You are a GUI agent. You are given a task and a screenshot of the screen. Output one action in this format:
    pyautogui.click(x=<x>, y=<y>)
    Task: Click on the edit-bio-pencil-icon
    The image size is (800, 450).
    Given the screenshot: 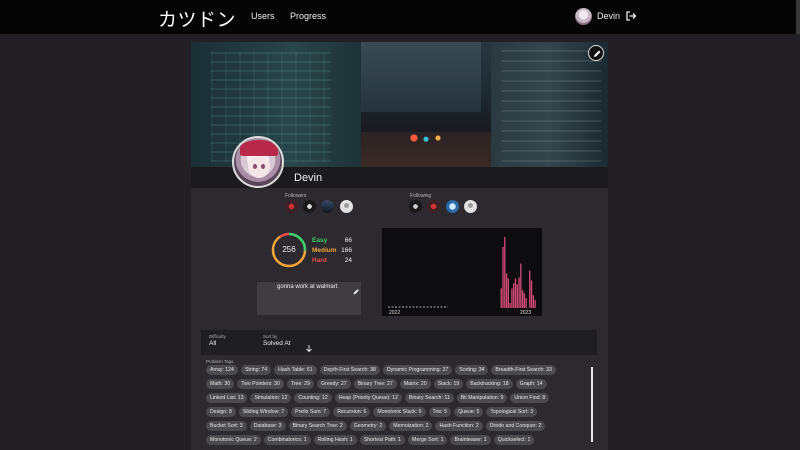 What is the action you would take?
    pyautogui.click(x=356, y=289)
    